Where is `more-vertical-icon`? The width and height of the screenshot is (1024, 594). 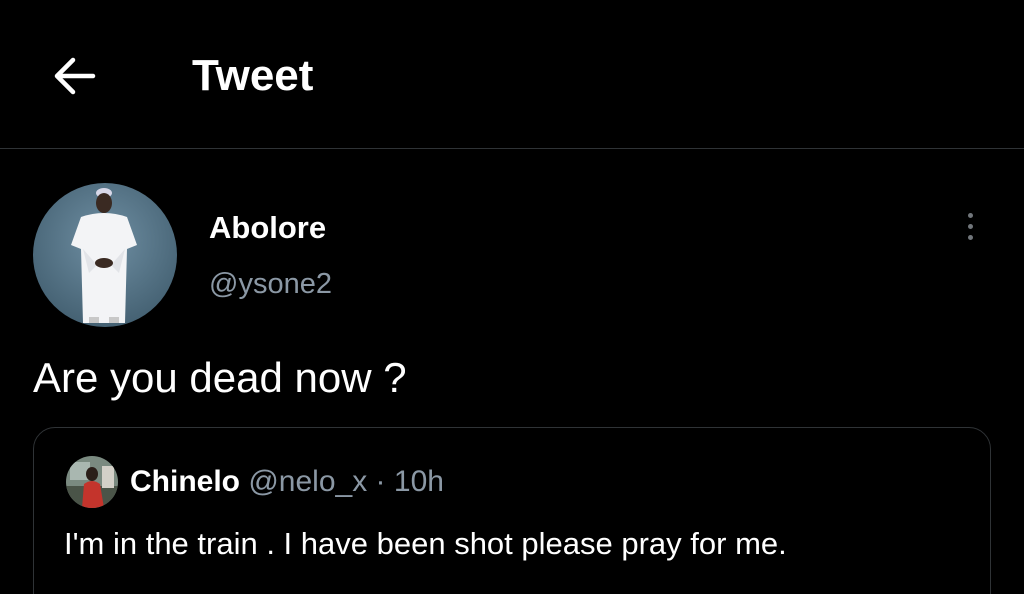
more-vertical-icon is located at coordinates (970, 215).